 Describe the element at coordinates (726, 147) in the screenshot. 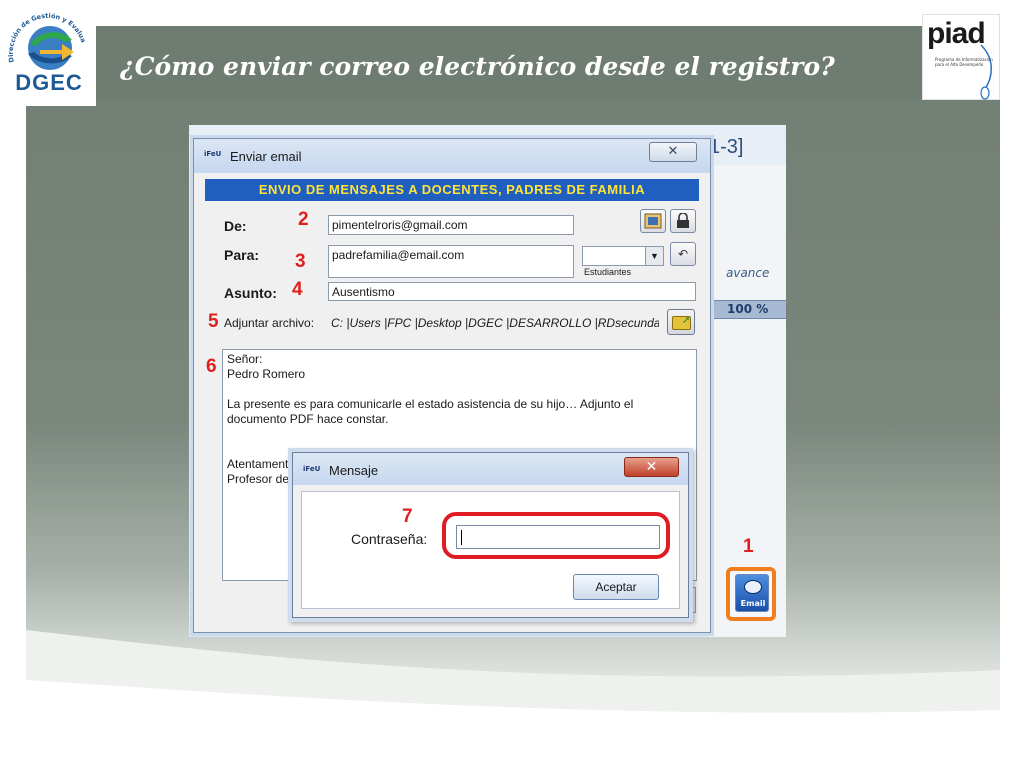

I see `background-period-text: 1-3]` at that location.